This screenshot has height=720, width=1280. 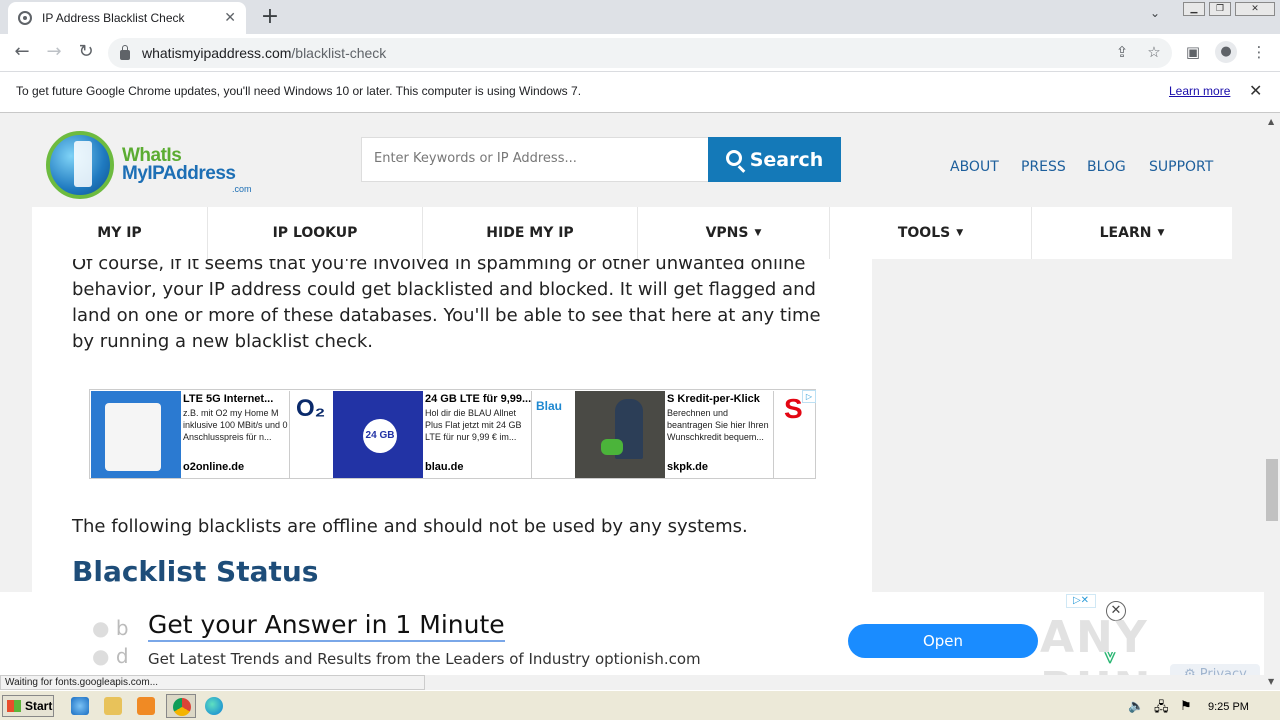 I want to click on media-player-icon, so click(x=146, y=706).